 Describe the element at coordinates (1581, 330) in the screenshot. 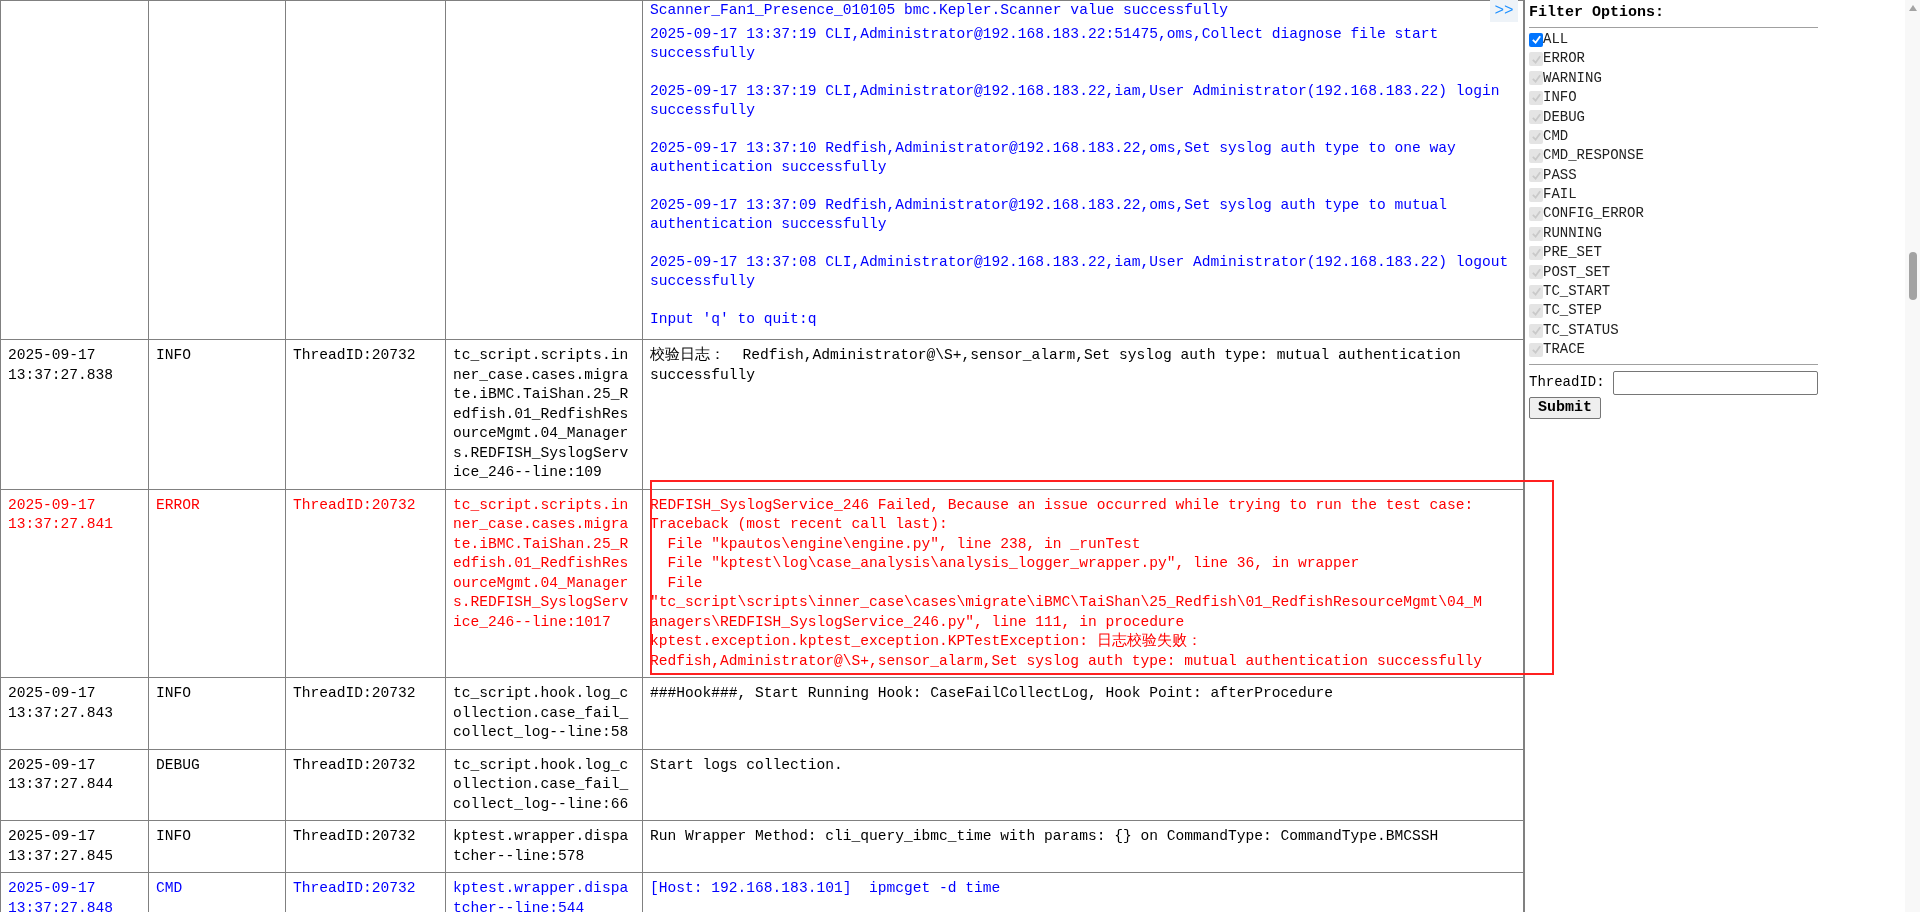

I see `checkbox-label: TC_STATUS` at that location.